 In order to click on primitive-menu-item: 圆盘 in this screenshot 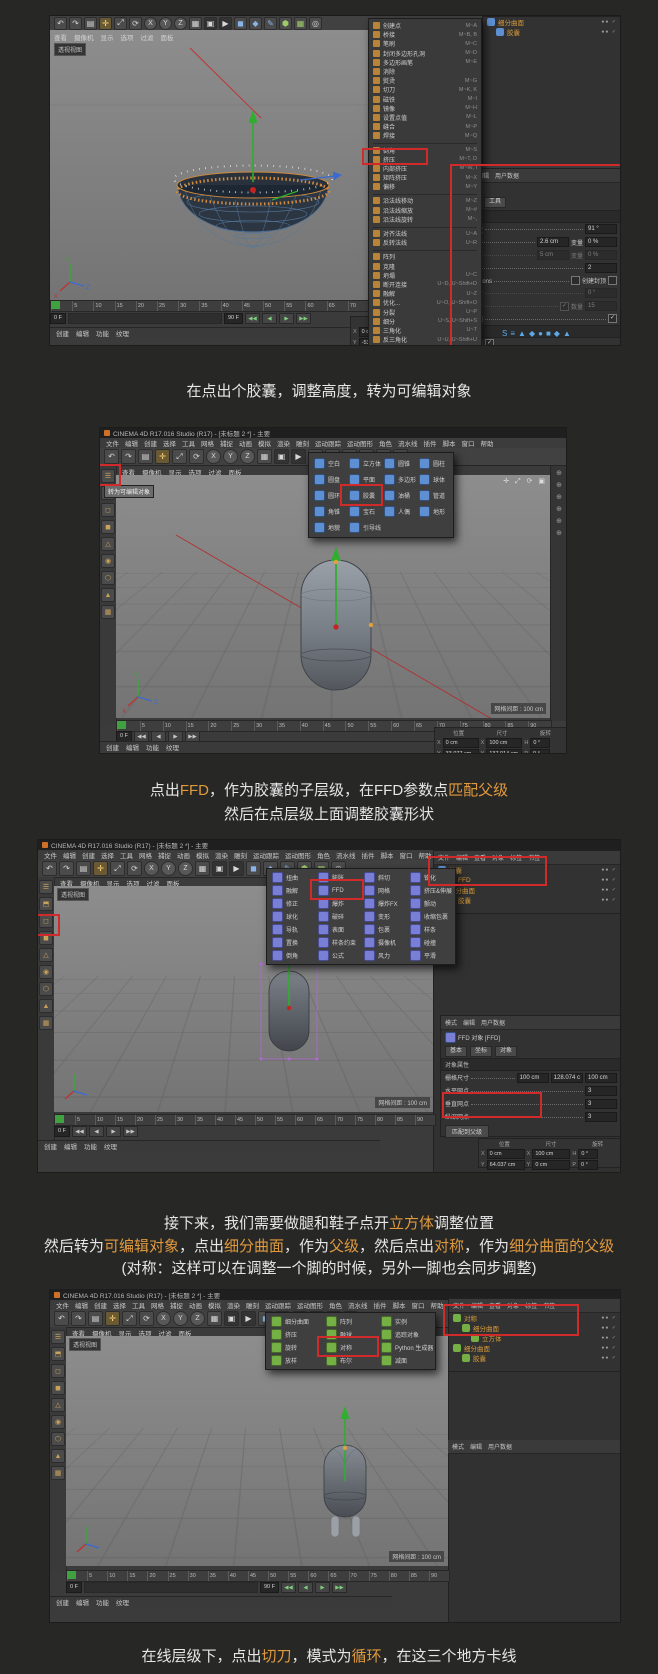, I will do `click(328, 479)`.